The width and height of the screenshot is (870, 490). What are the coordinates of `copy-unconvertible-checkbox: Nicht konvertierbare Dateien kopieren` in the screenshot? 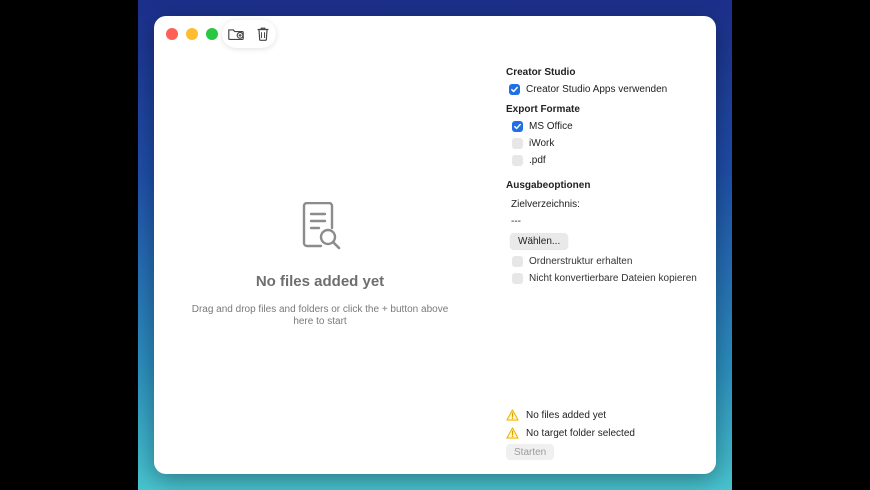 It's located at (604, 278).